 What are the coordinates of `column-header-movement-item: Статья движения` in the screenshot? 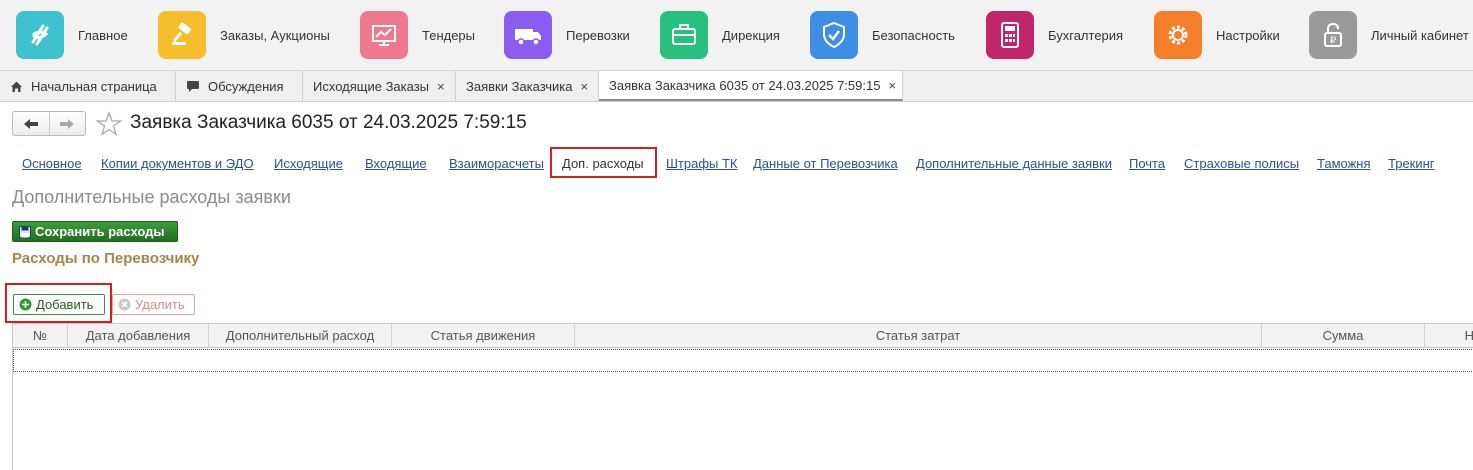 It's located at (483, 336).